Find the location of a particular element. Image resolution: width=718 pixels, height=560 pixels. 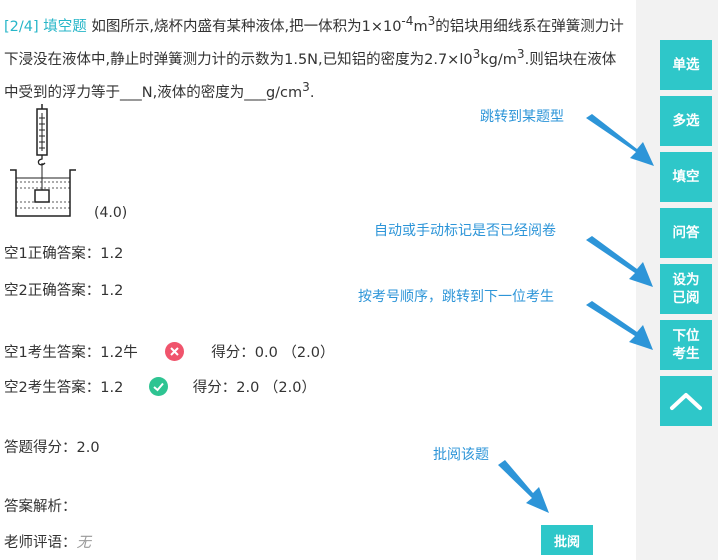

row-label: 答案解析： is located at coordinates (40, 507).